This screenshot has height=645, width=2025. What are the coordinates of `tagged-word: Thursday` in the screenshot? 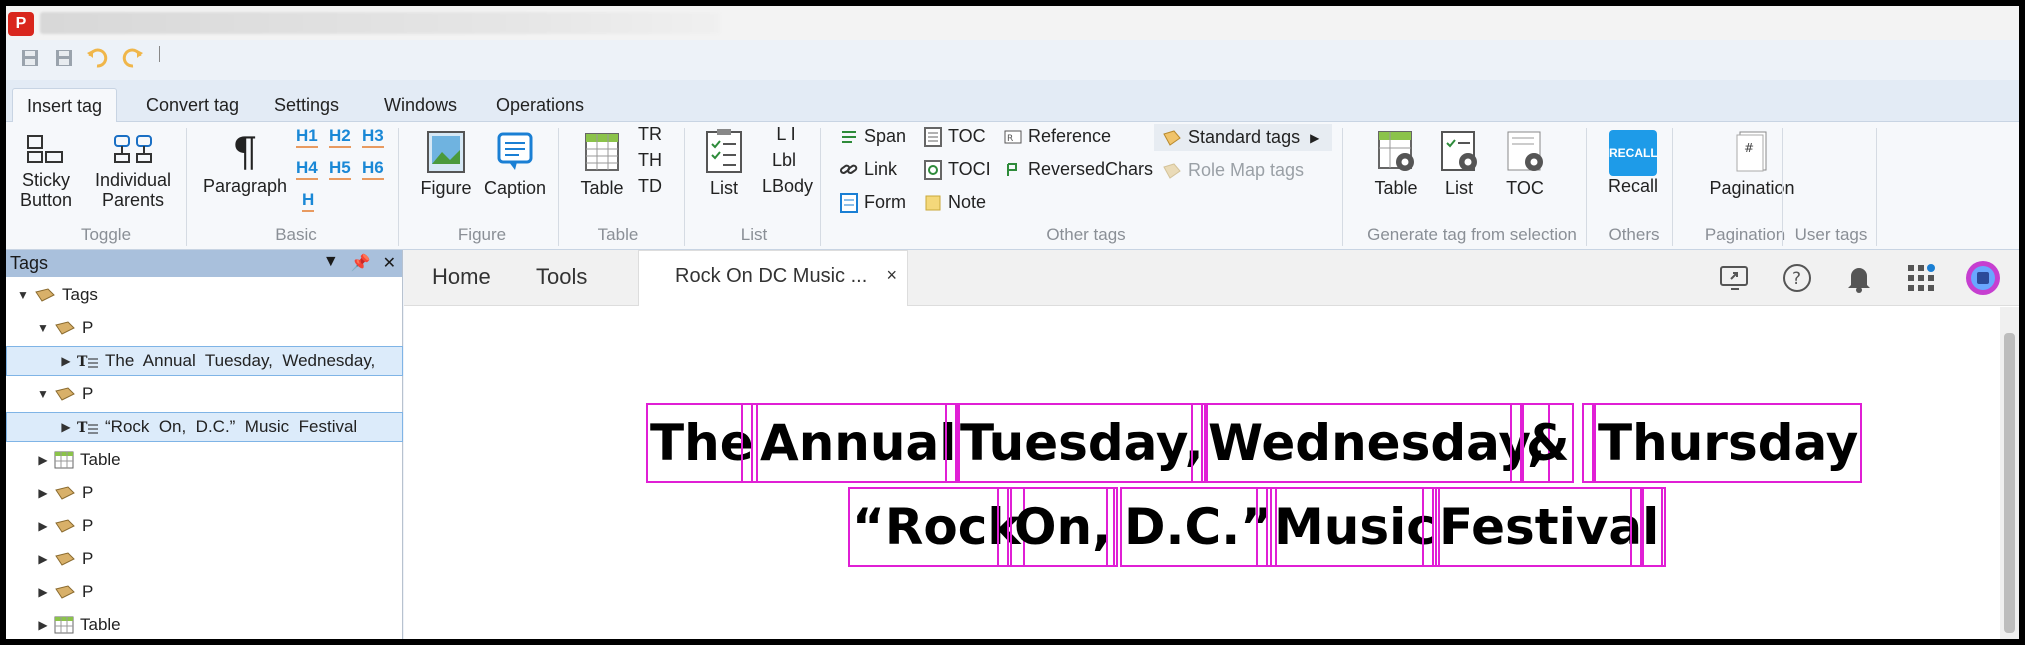 It's located at (1728, 443).